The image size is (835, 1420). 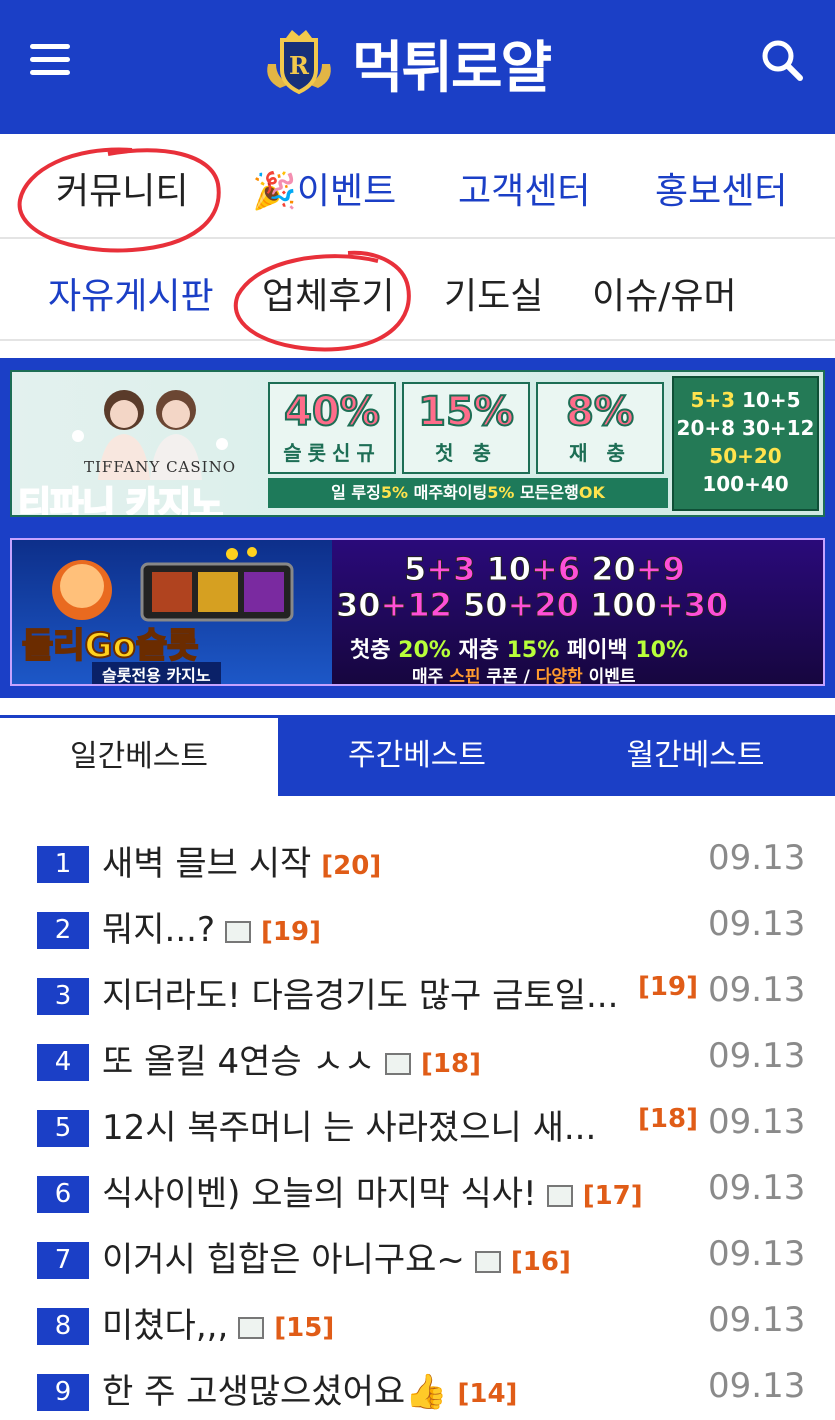 I want to click on comment-count: [17], so click(x=612, y=1195).